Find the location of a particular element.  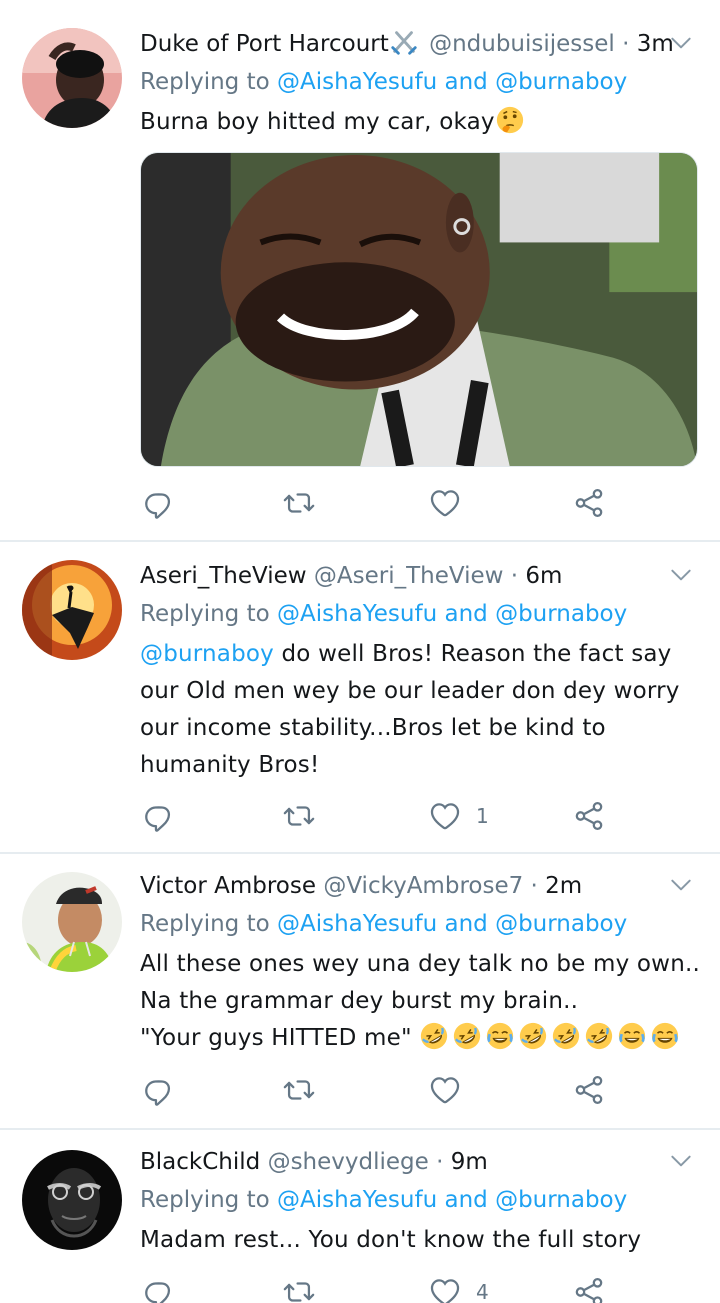

tweet-text-content: Burna boy hitted my car, okay is located at coordinates (317, 122).